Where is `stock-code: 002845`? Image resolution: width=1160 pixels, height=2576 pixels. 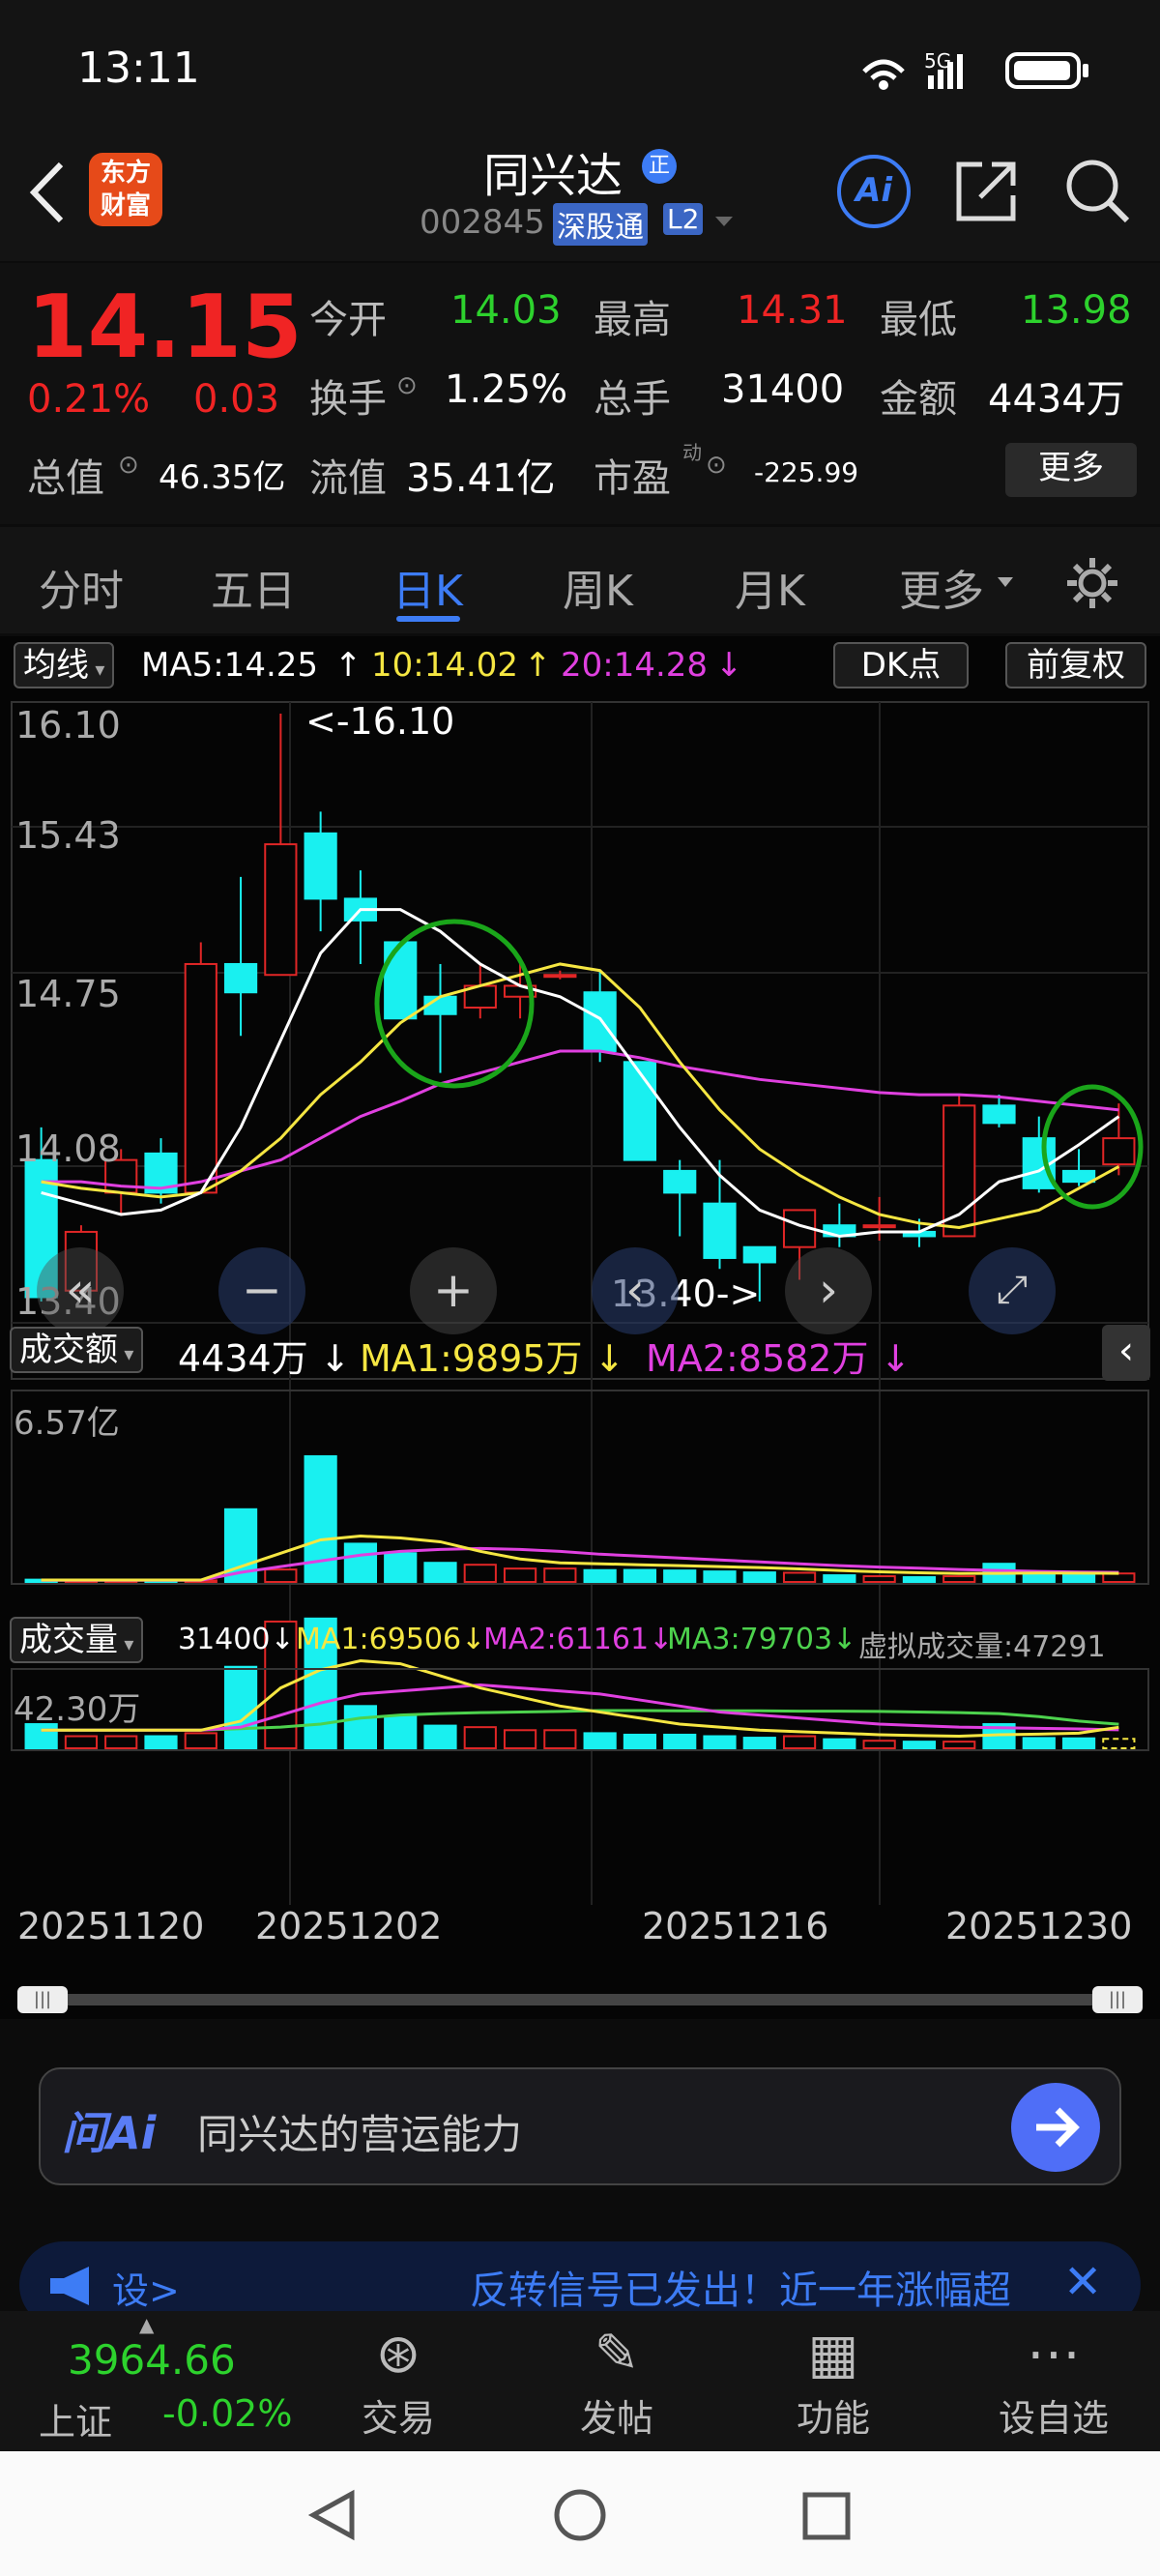 stock-code: 002845 is located at coordinates (483, 222).